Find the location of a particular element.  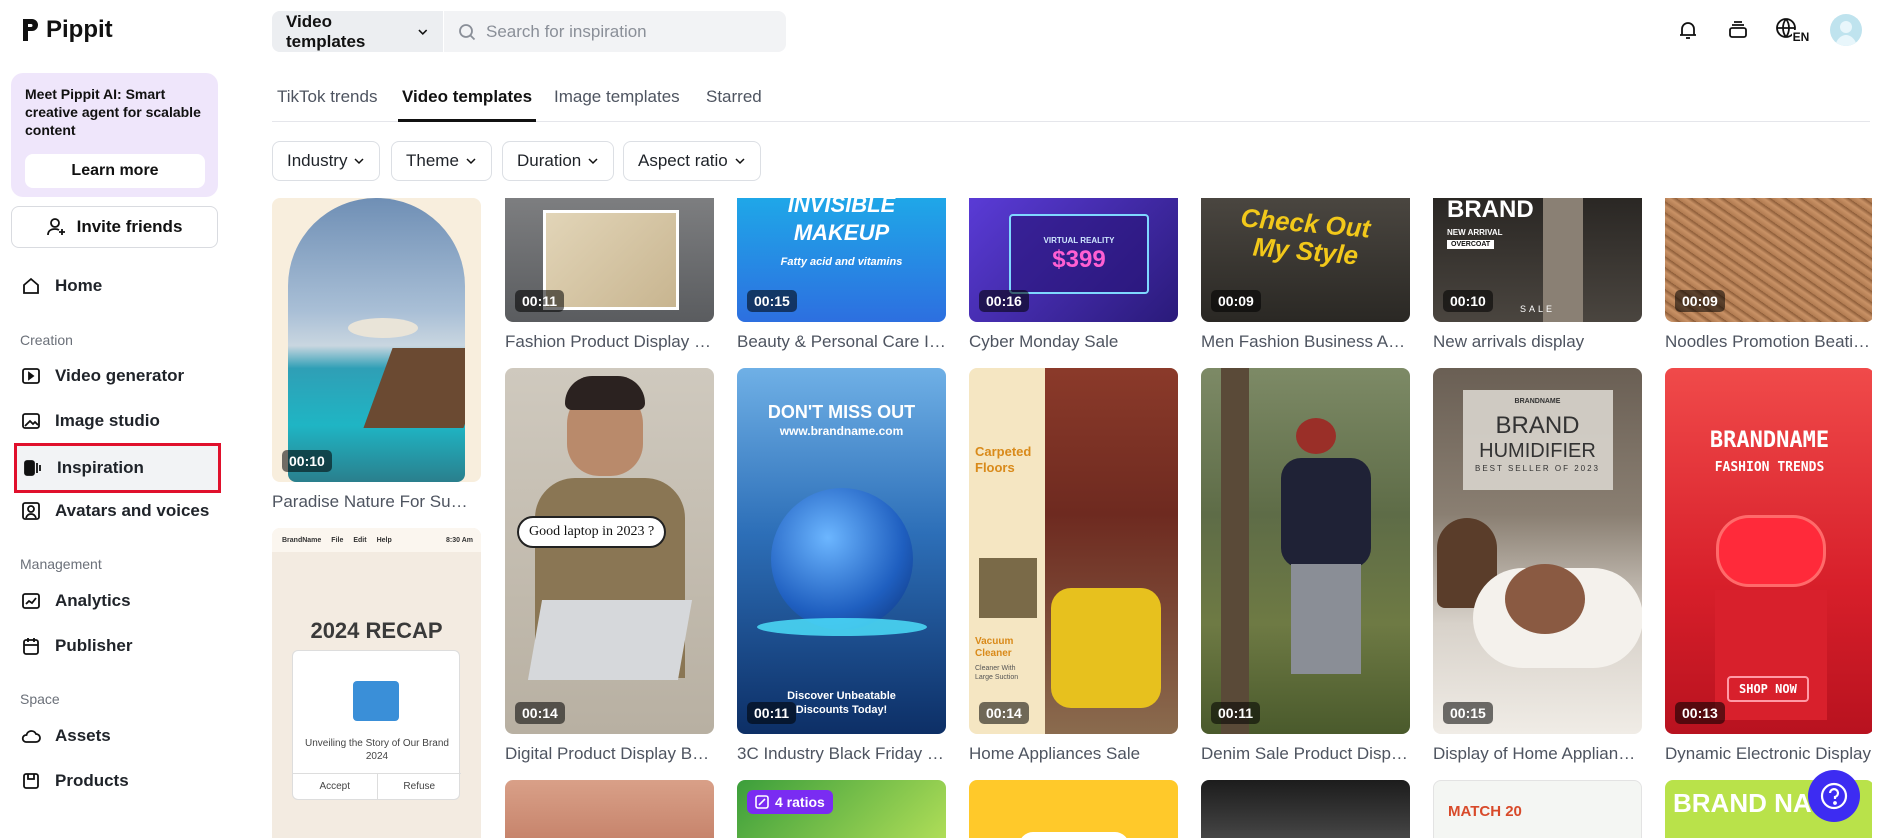

learn-more-button: Learn more is located at coordinates (115, 171).